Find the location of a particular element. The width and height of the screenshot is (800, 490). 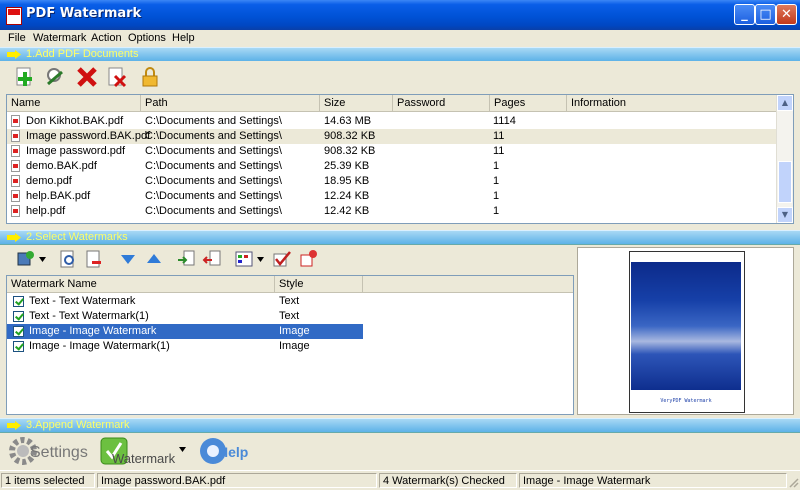

status-checked-count: 4 Watermark(s) Checked is located at coordinates (448, 480).